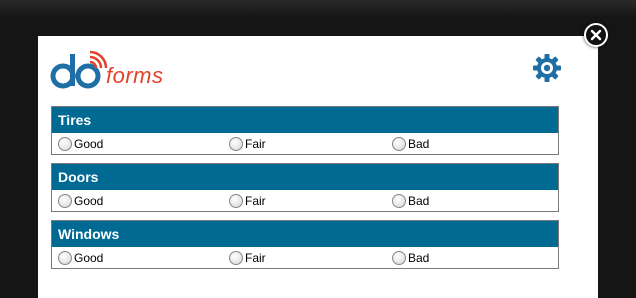  Describe the element at coordinates (135, 75) in the screenshot. I see `logo-forms-text: forms` at that location.